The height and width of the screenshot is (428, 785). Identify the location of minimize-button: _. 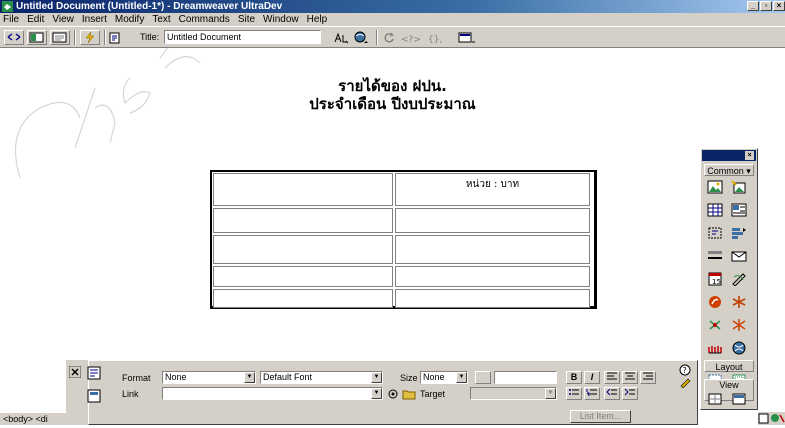
(753, 6).